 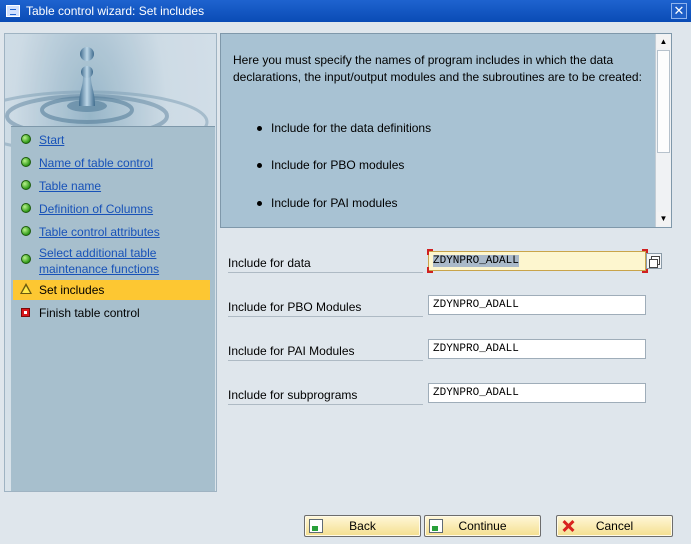 I want to click on step-start: Start, so click(x=111, y=140).